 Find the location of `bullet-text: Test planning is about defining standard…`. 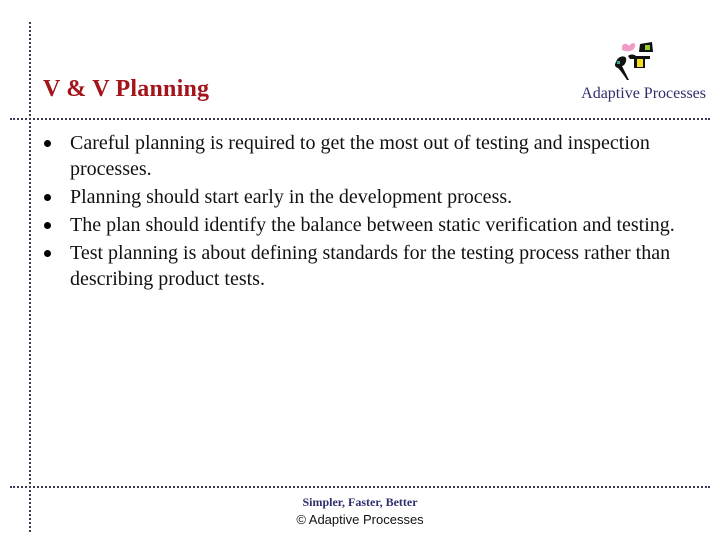

bullet-text: Test planning is about defining standard… is located at coordinates (370, 266).